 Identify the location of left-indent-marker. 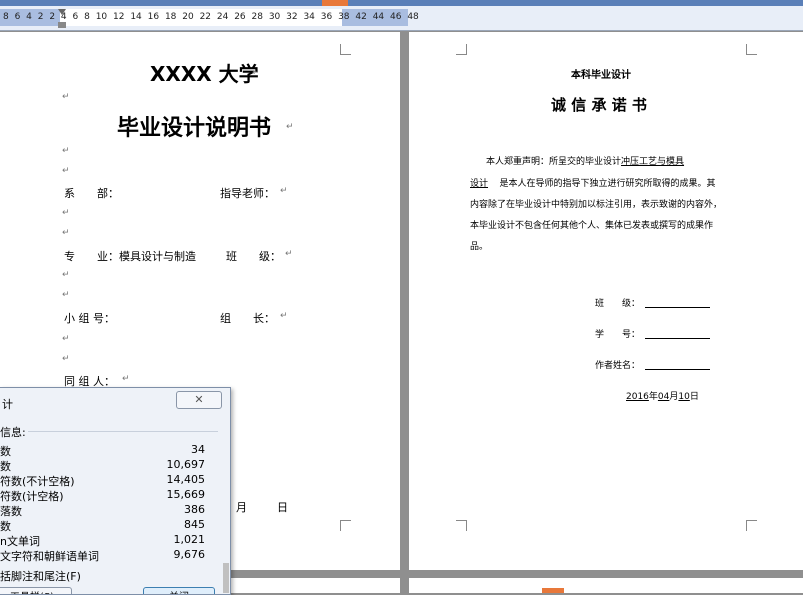
(62, 25).